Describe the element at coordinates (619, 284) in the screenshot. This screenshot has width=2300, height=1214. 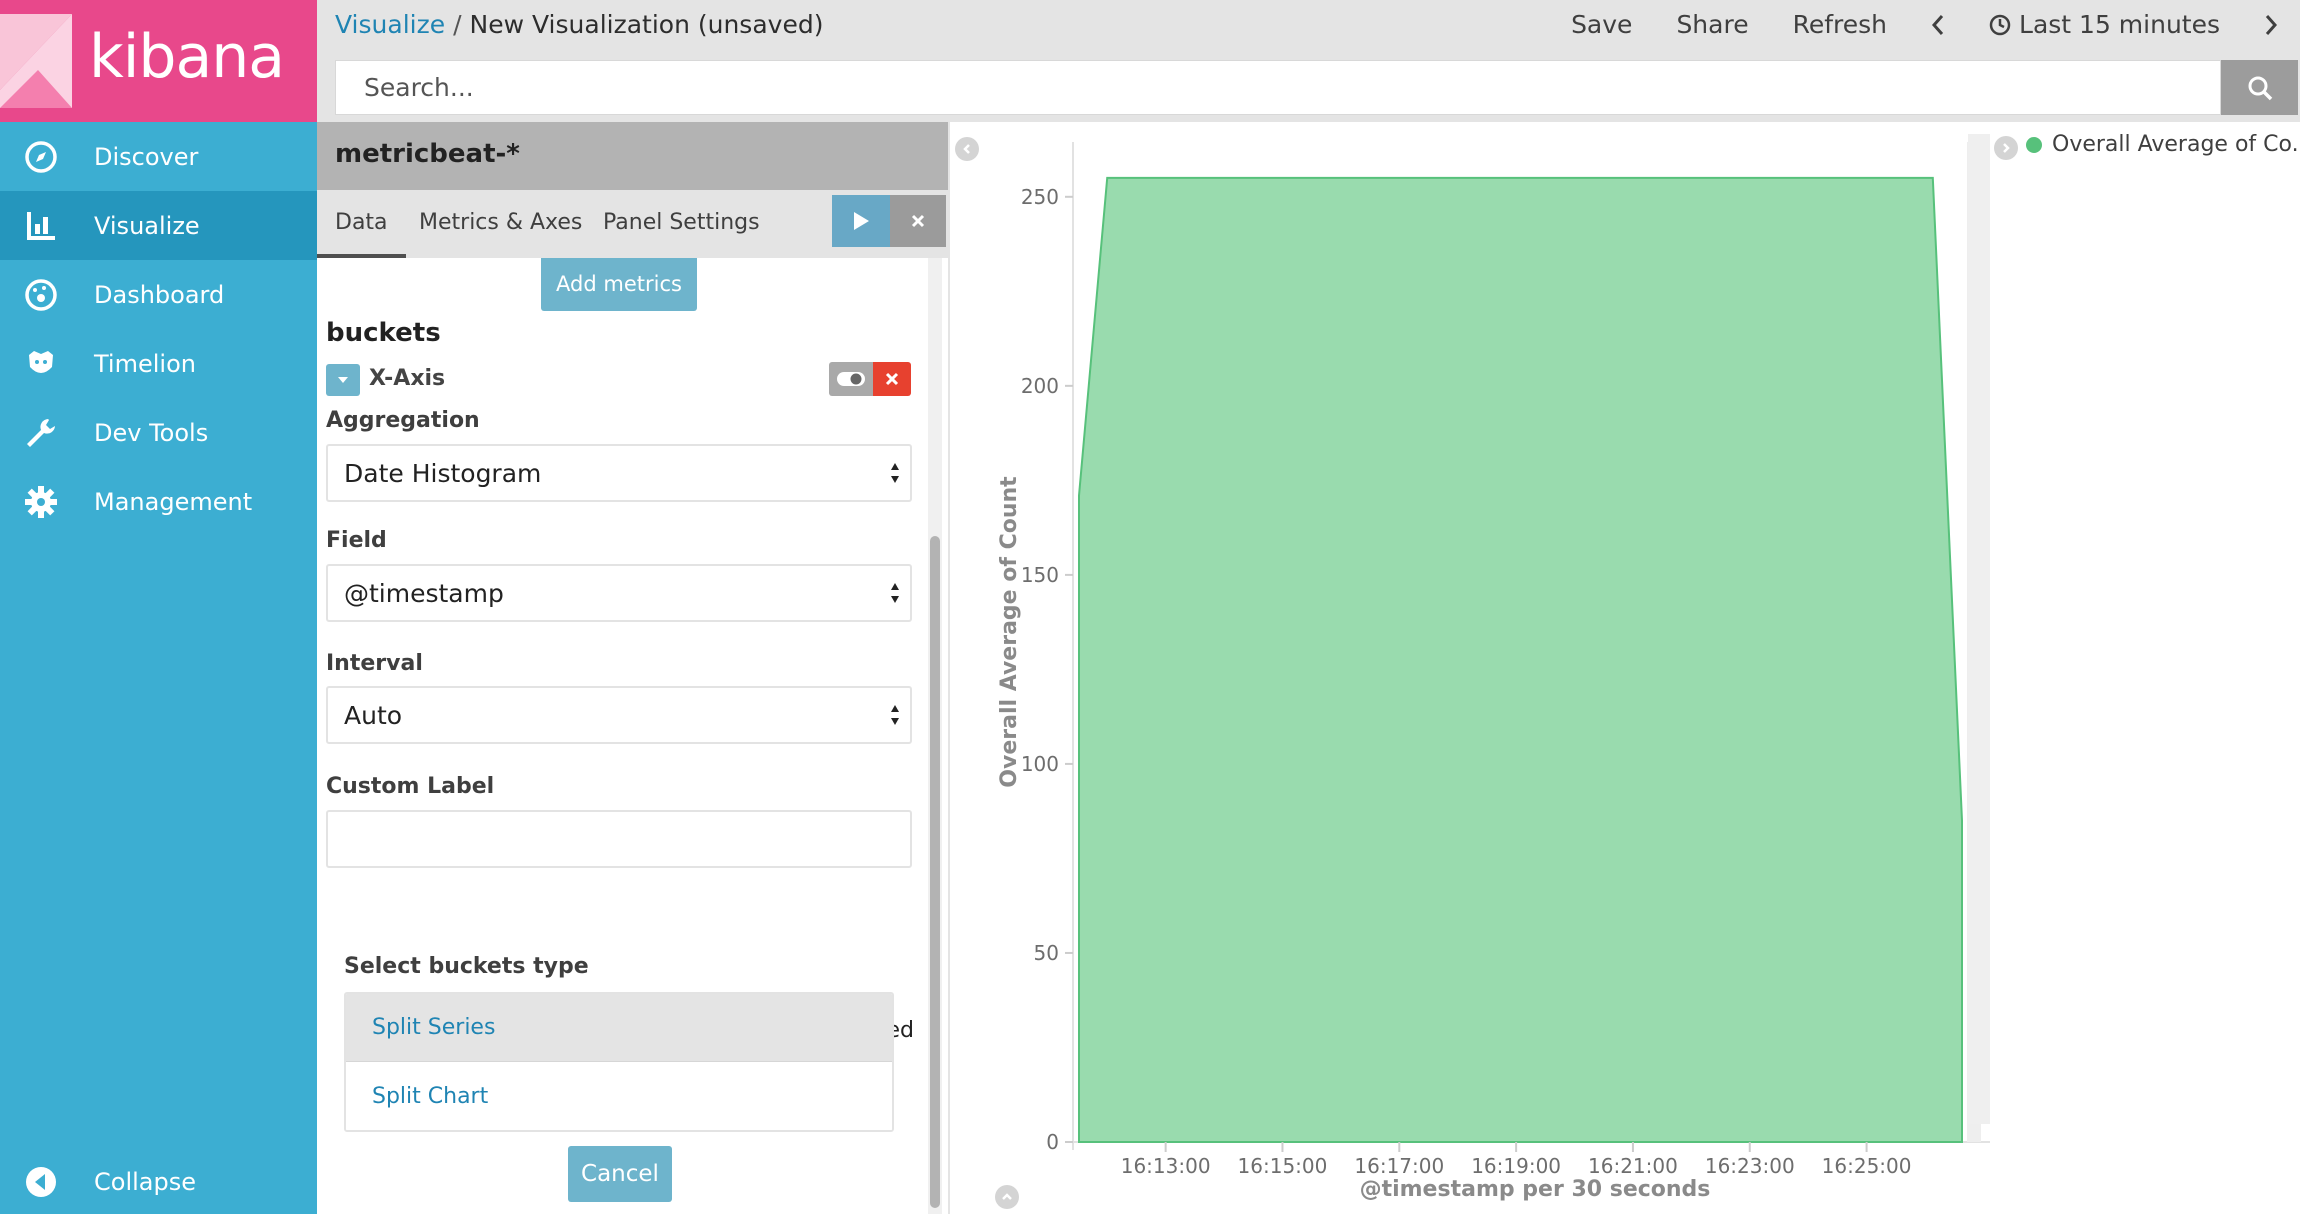
I see `add-metrics-button: Add metrics` at that location.